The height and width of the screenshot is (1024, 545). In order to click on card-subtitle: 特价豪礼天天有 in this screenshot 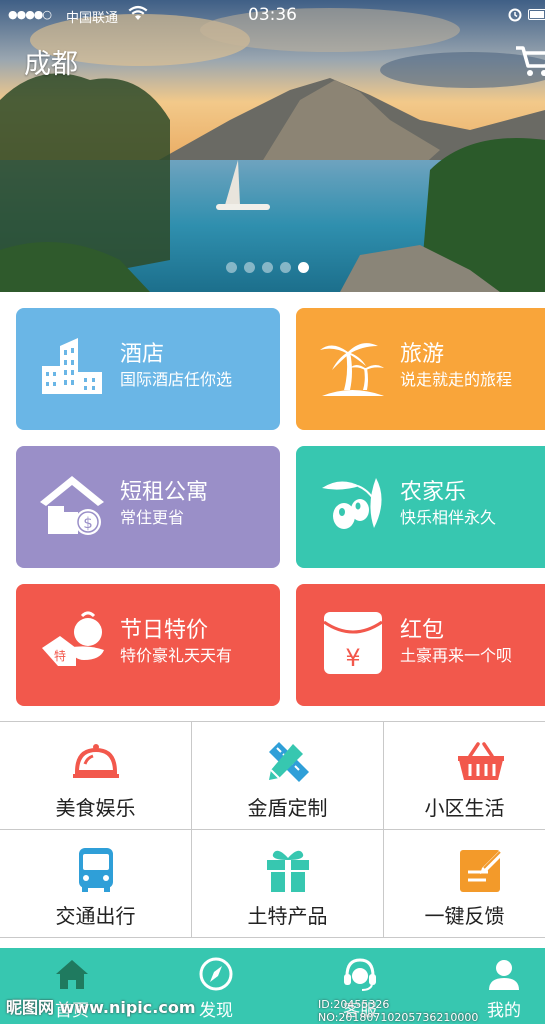, I will do `click(176, 655)`.